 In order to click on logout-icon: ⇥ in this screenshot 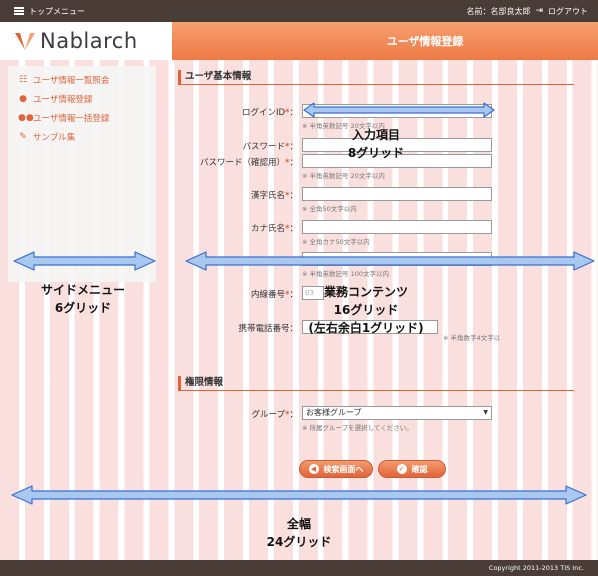, I will do `click(539, 11)`.